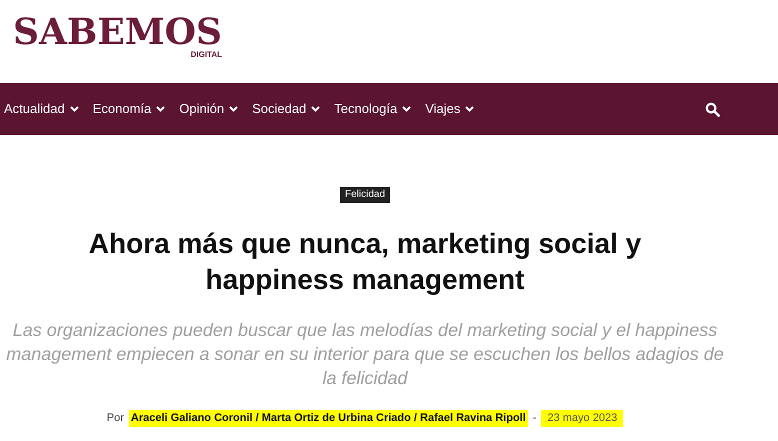 This screenshot has width=778, height=441. What do you see at coordinates (41, 109) in the screenshot?
I see `nav-item: Actualidad` at bounding box center [41, 109].